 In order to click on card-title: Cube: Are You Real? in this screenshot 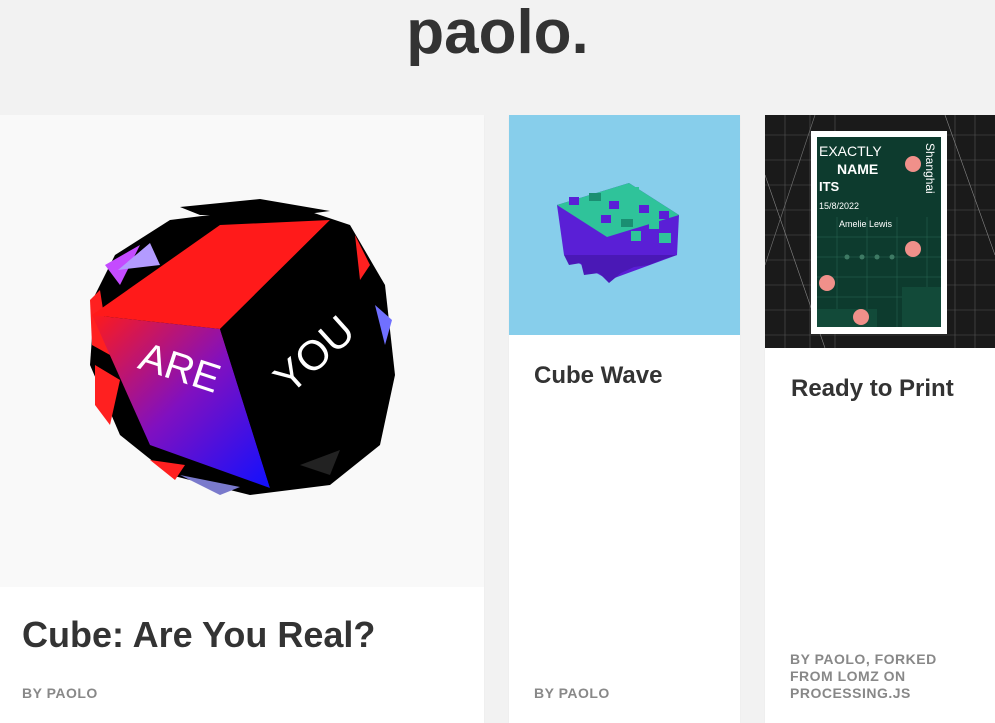, I will do `click(198, 635)`.